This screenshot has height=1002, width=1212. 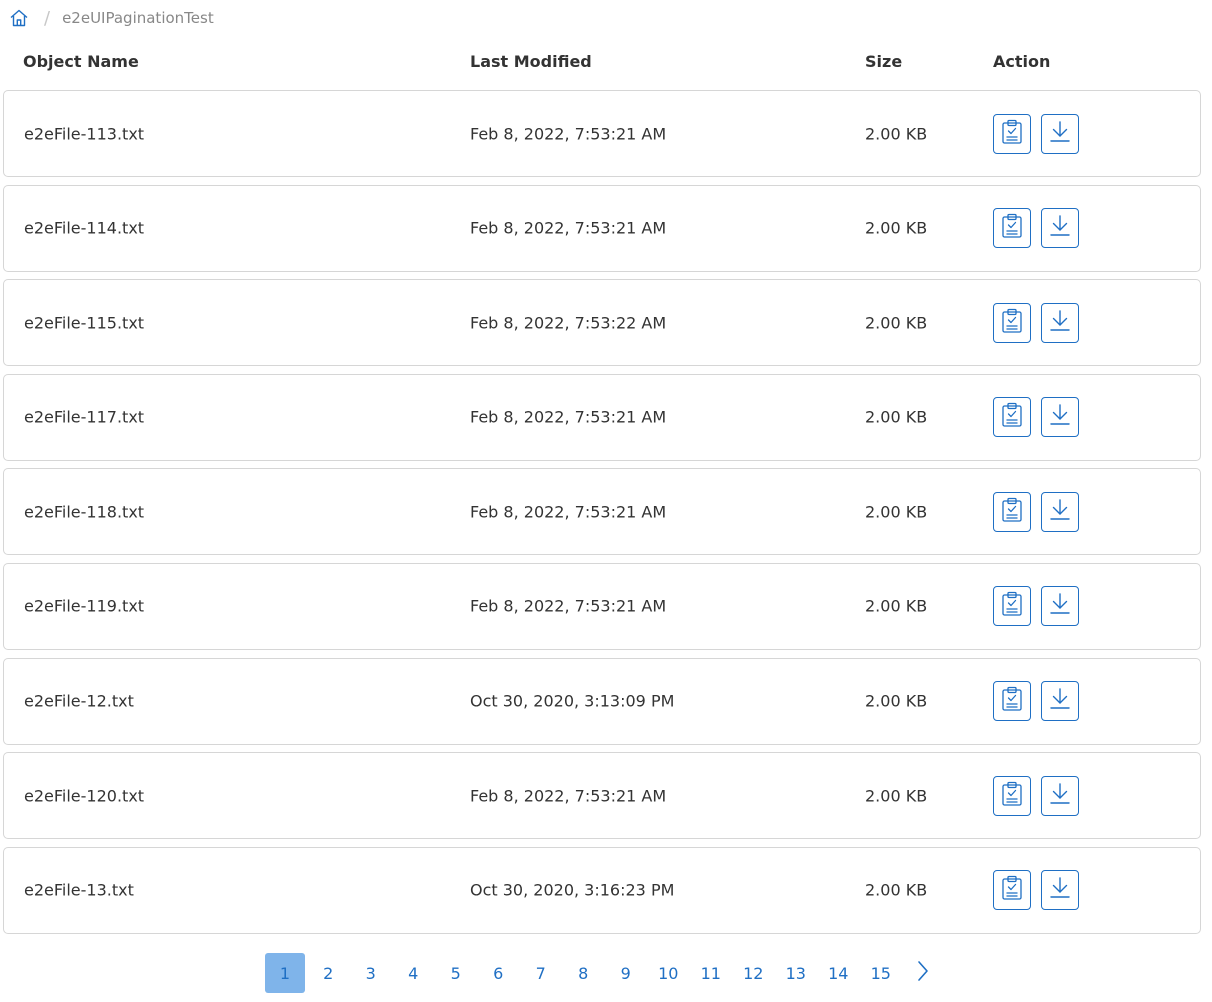 I want to click on page-10-link: 10, so click(x=668, y=973).